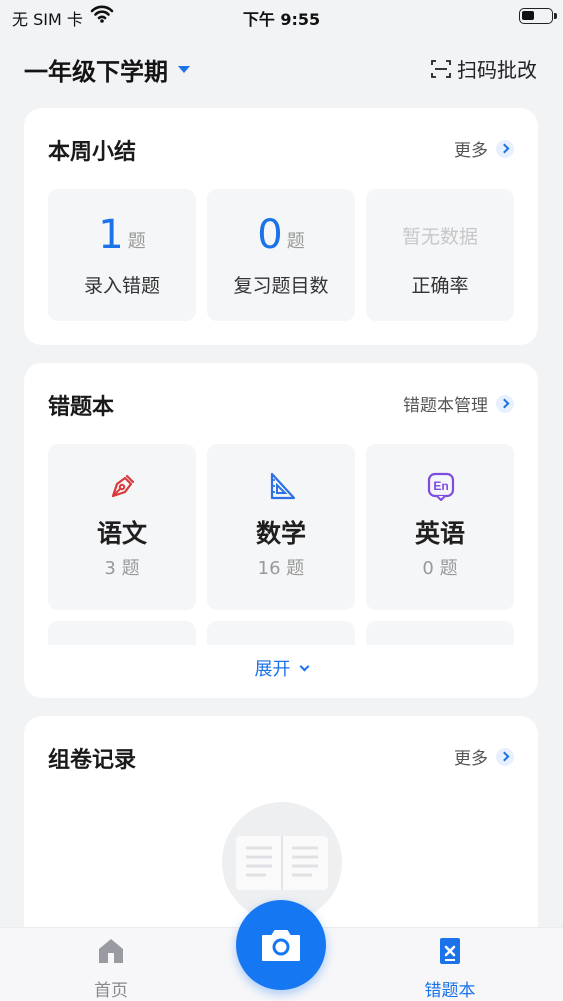 Image resolution: width=563 pixels, height=1001 pixels. I want to click on subject-name: 英语, so click(439, 533).